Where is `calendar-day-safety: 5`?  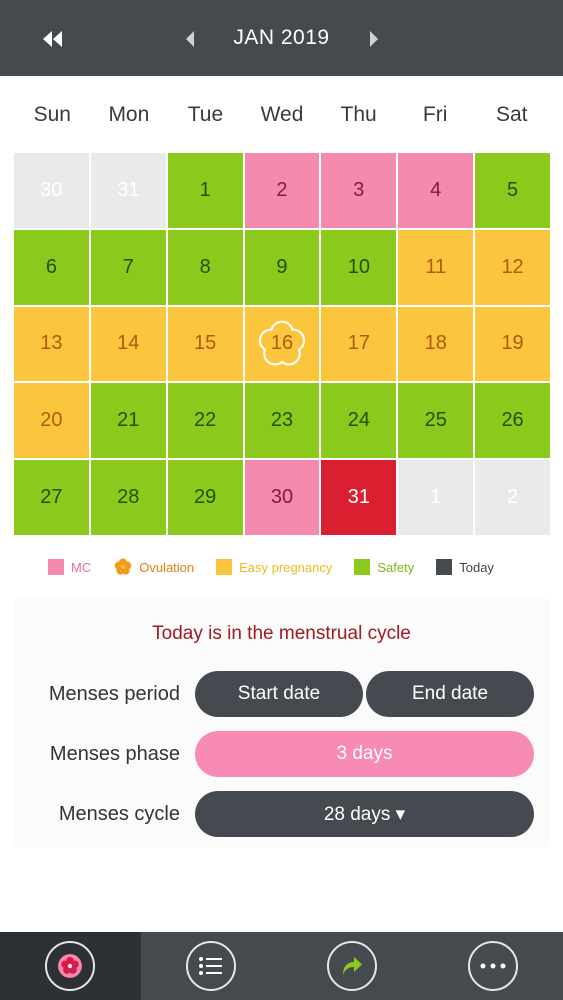 calendar-day-safety: 5 is located at coordinates (512, 190).